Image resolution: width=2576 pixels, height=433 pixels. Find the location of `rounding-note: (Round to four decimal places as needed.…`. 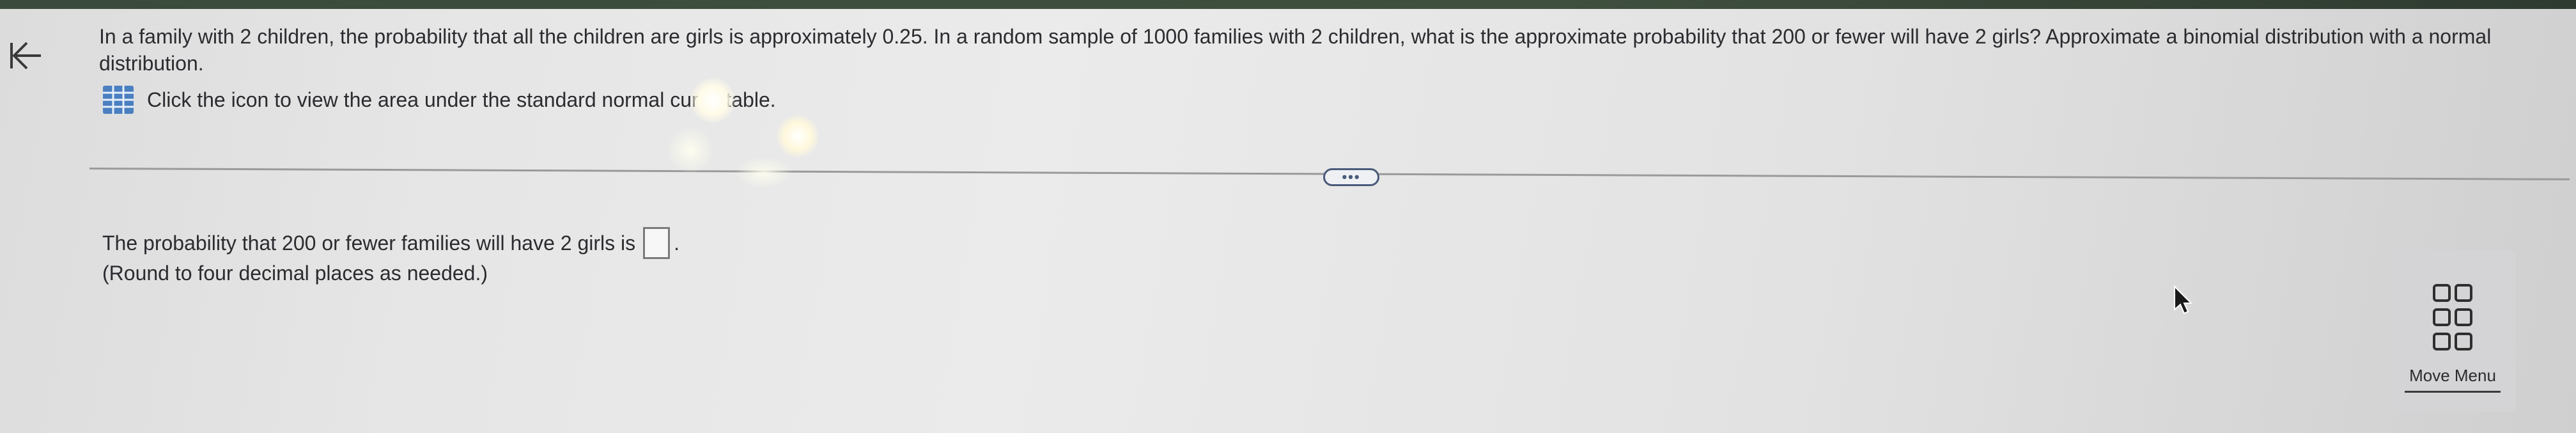

rounding-note: (Round to four decimal places as needed.… is located at coordinates (295, 273).